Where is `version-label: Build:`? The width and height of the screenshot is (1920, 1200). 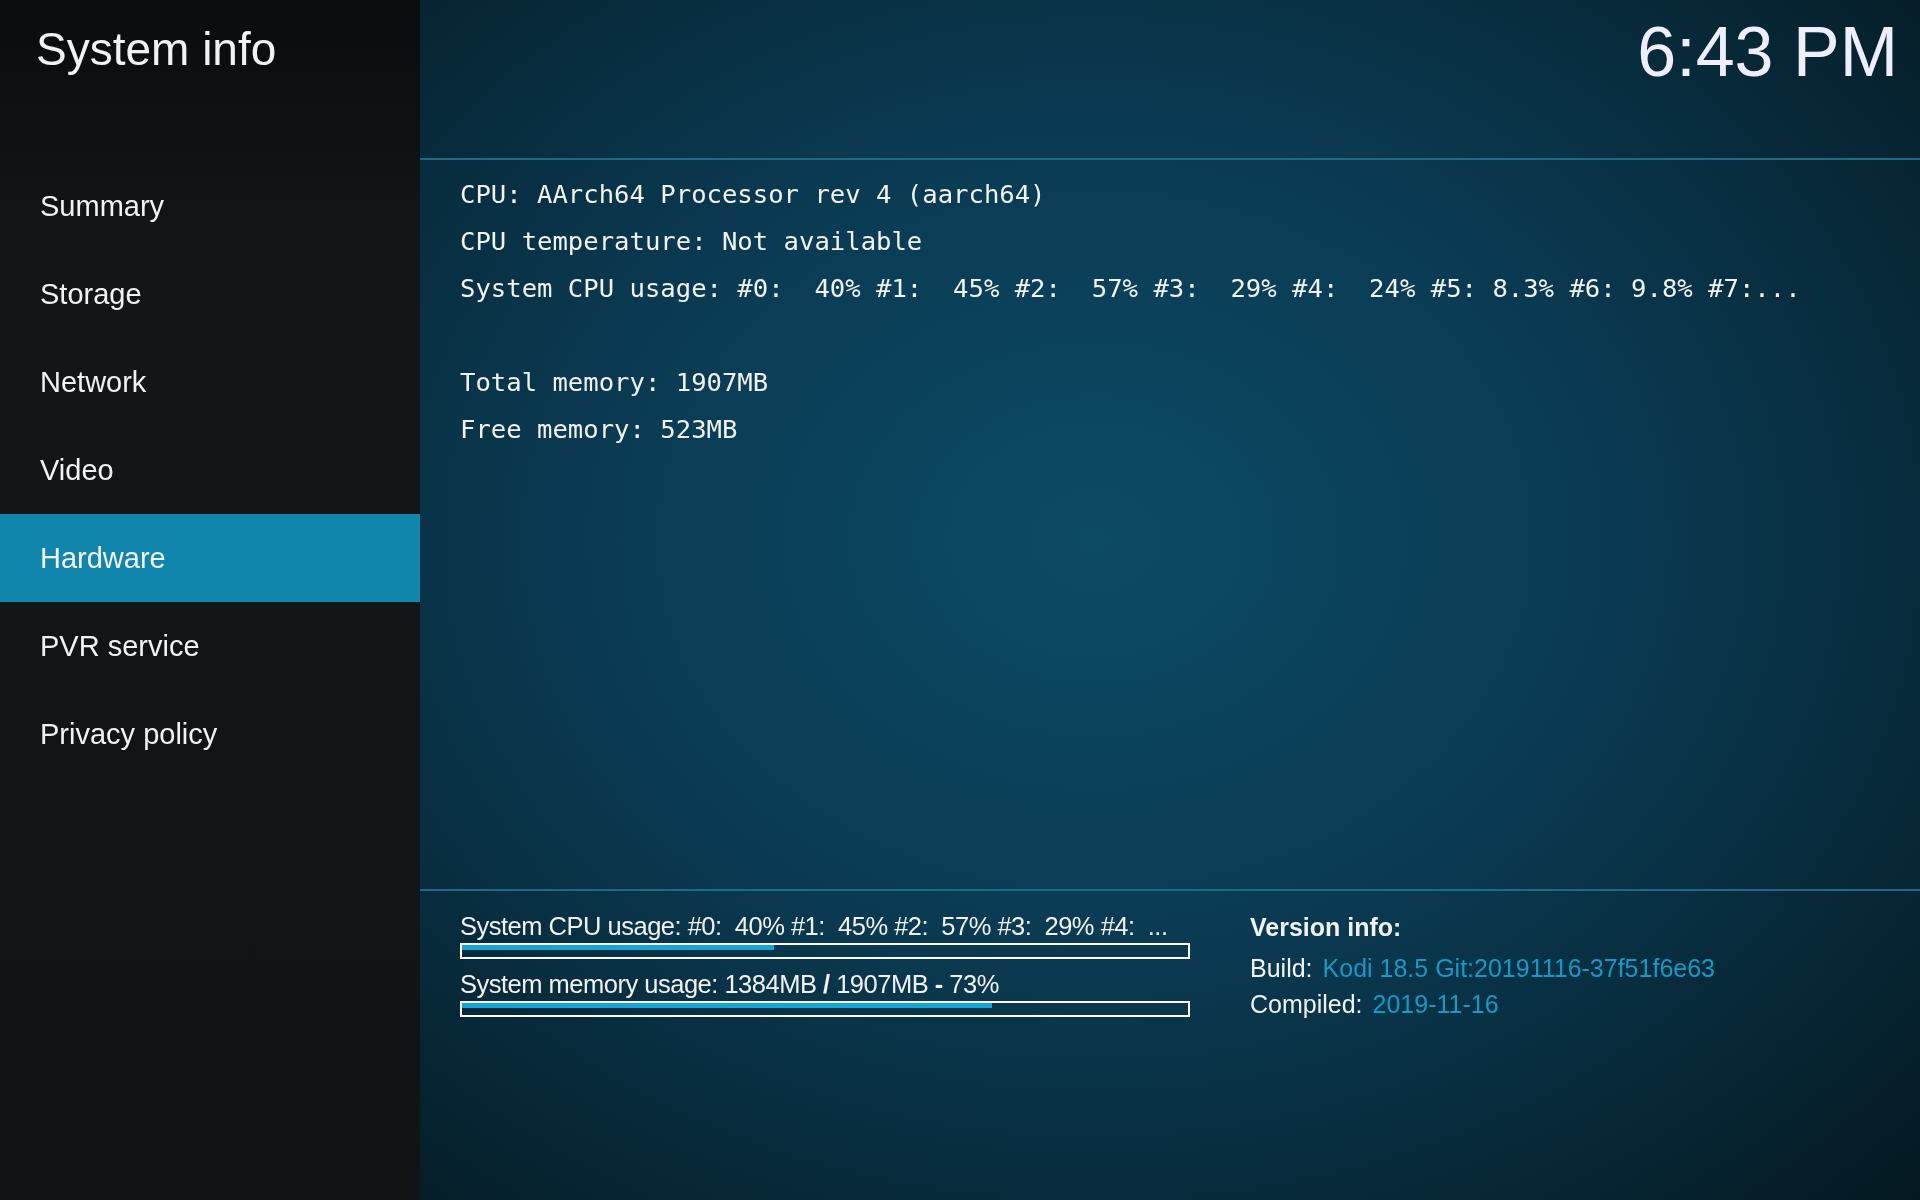
version-label: Build: is located at coordinates (1281, 969).